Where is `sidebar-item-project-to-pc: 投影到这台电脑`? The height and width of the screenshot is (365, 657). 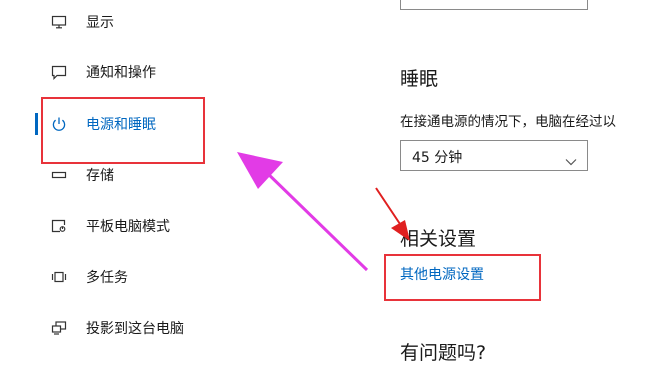
sidebar-item-project-to-pc: 投影到这台电脑 is located at coordinates (120, 328).